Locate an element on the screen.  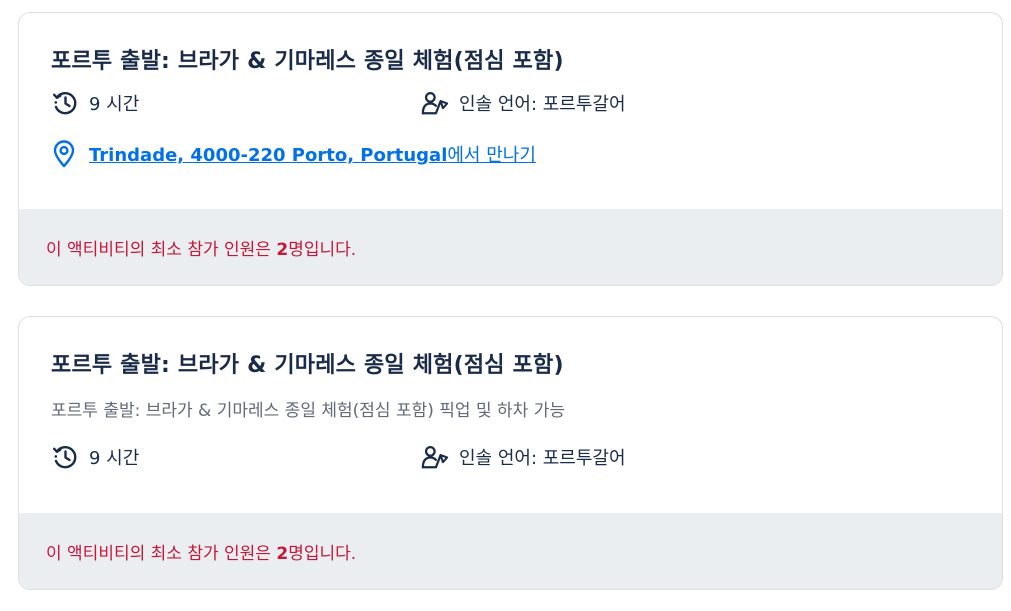
meeting-point-link: Trindade, 4000-220 Porto, Portugal에서 만나기 is located at coordinates (312, 154).